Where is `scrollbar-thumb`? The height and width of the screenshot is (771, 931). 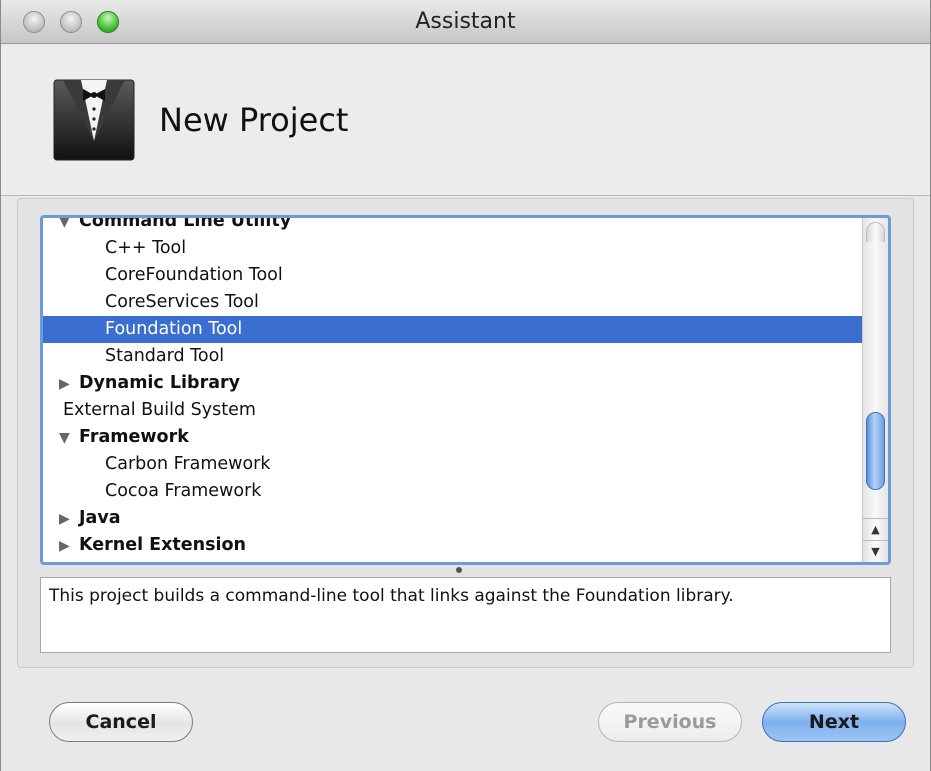
scrollbar-thumb is located at coordinates (875, 451).